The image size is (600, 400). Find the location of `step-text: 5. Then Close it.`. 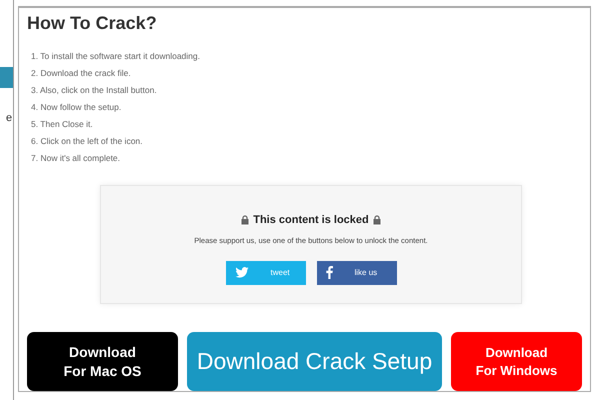

step-text: 5. Then Close it. is located at coordinates (62, 124).